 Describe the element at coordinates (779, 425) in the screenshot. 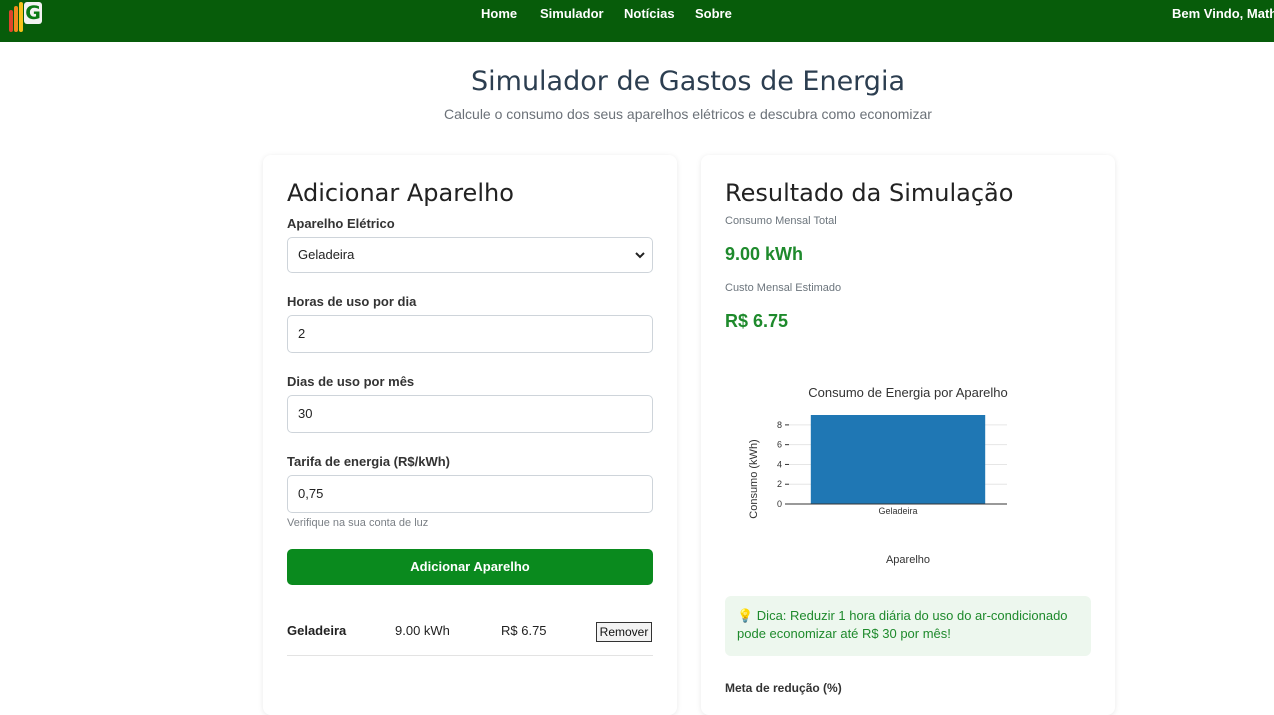

I see `chart-y-tick-label: 8` at that location.